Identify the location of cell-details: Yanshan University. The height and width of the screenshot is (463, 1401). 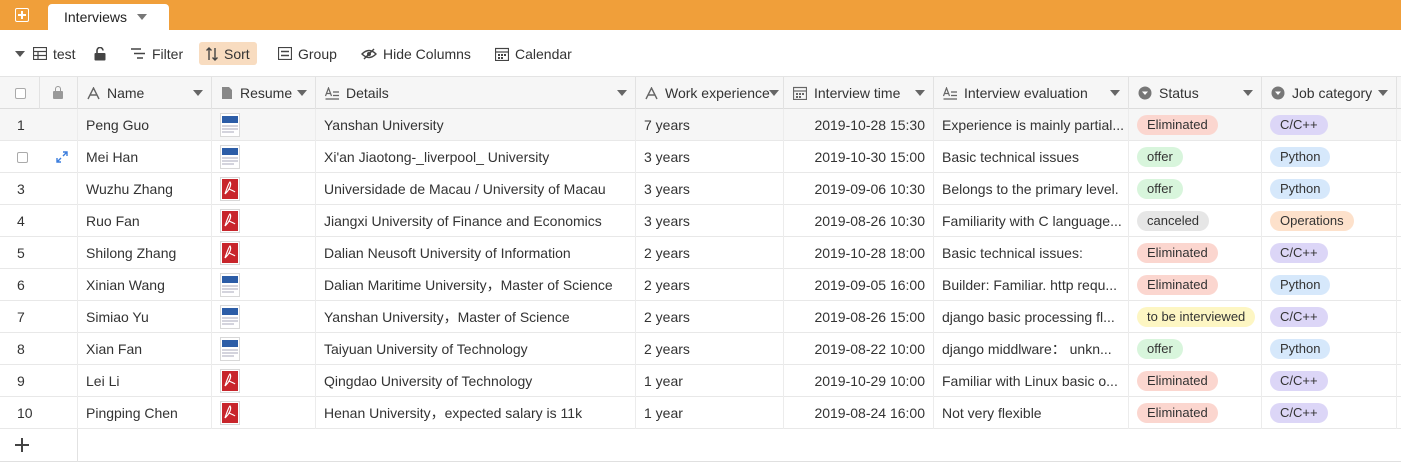
(476, 125).